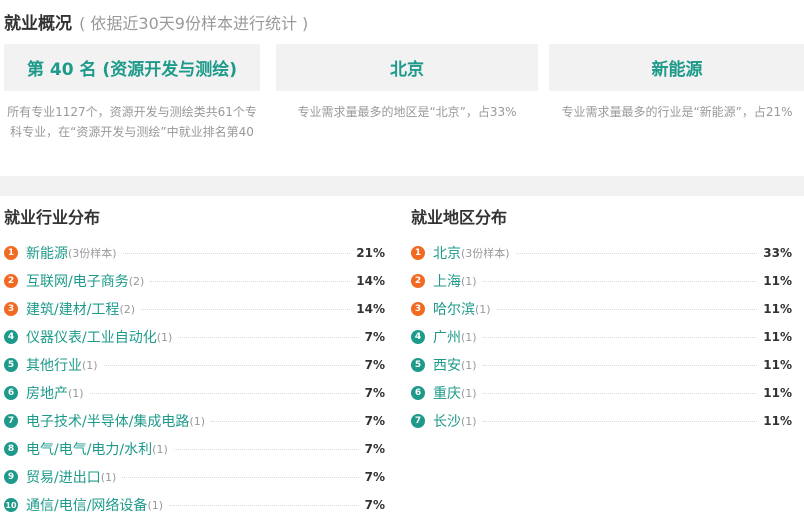 This screenshot has height=521, width=804. Describe the element at coordinates (11, 365) in the screenshot. I see `rank-badge: 5` at that location.